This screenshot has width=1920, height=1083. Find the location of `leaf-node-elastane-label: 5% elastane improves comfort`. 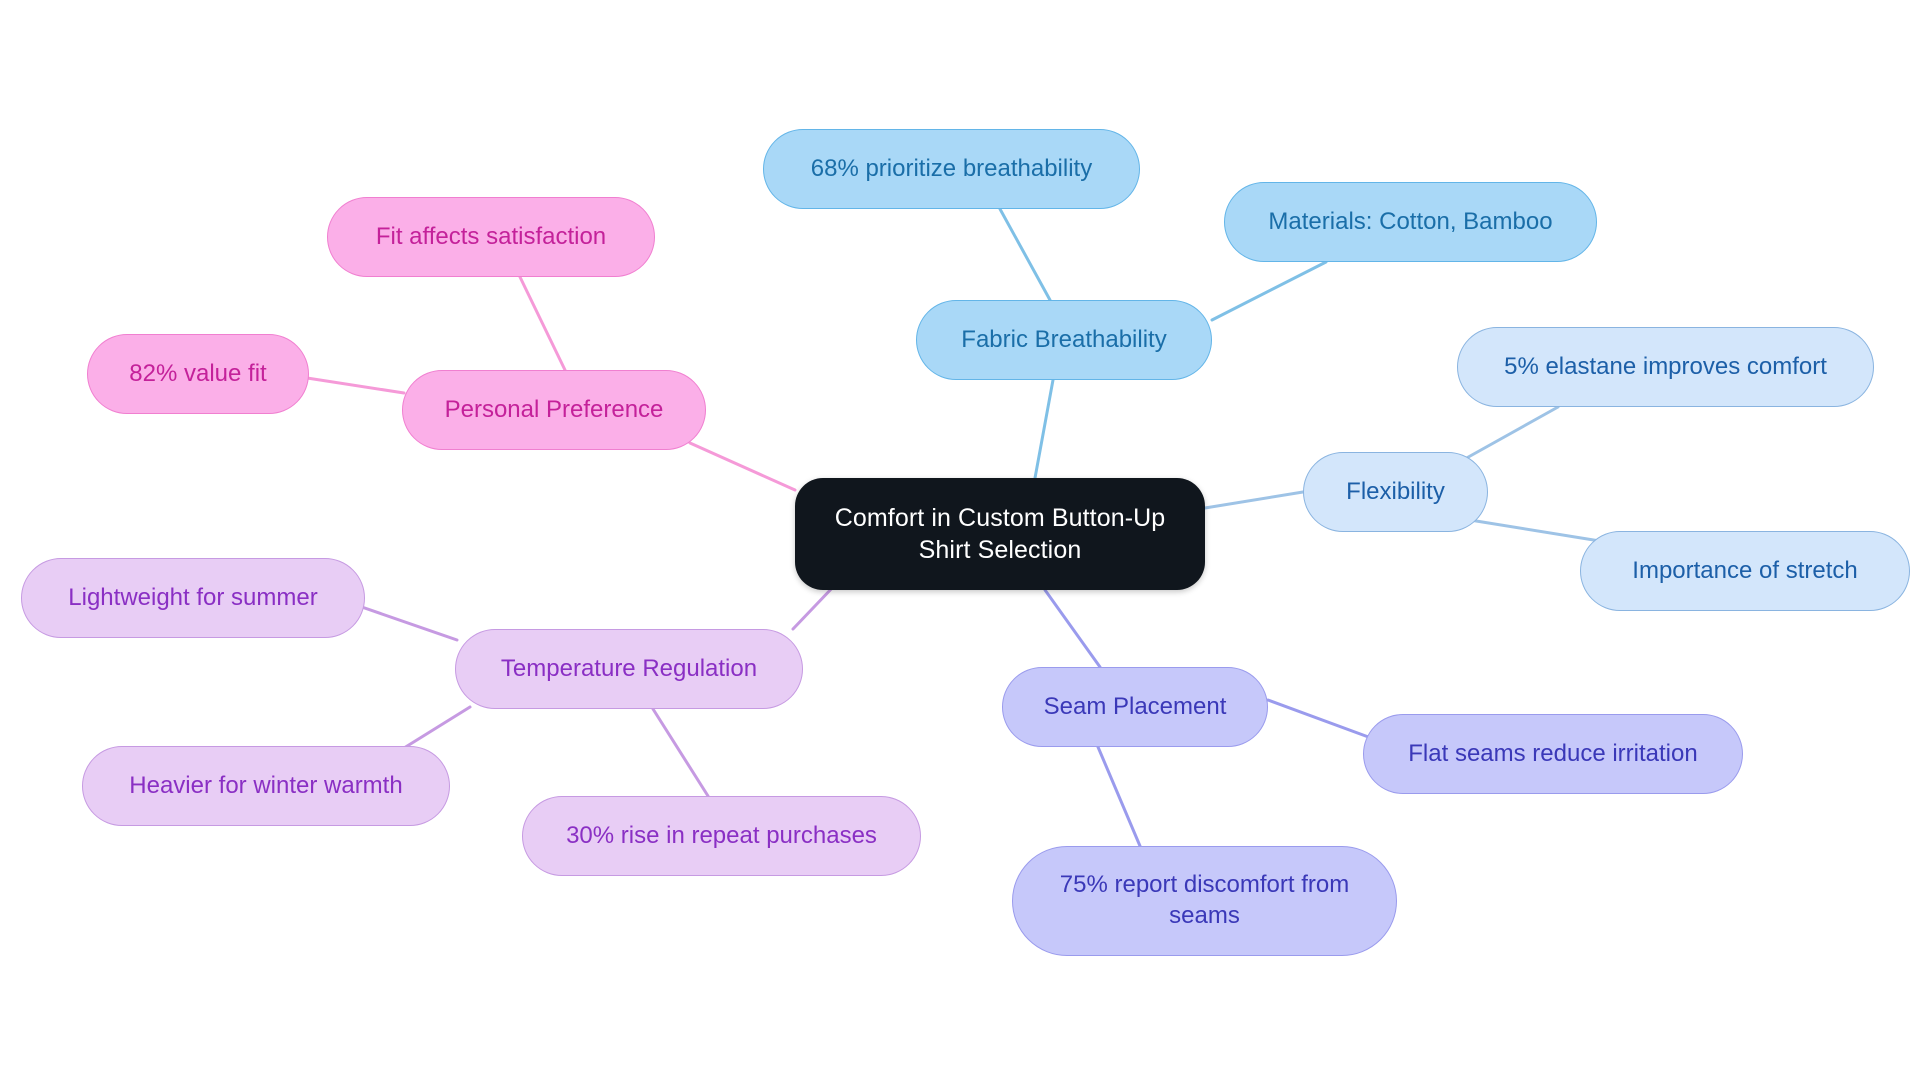

leaf-node-elastane-label: 5% elastane improves comfort is located at coordinates (1665, 366).